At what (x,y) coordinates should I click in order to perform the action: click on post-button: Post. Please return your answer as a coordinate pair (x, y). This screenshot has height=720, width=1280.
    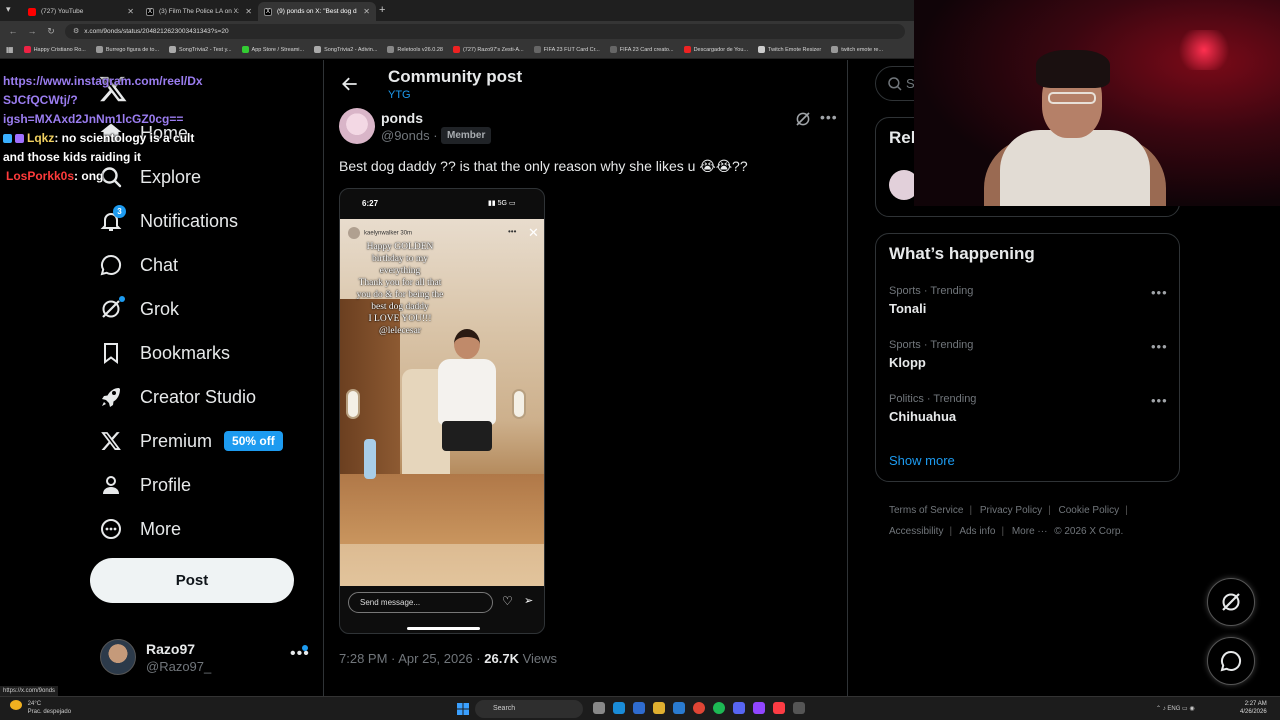
    Looking at the image, I should click on (192, 580).